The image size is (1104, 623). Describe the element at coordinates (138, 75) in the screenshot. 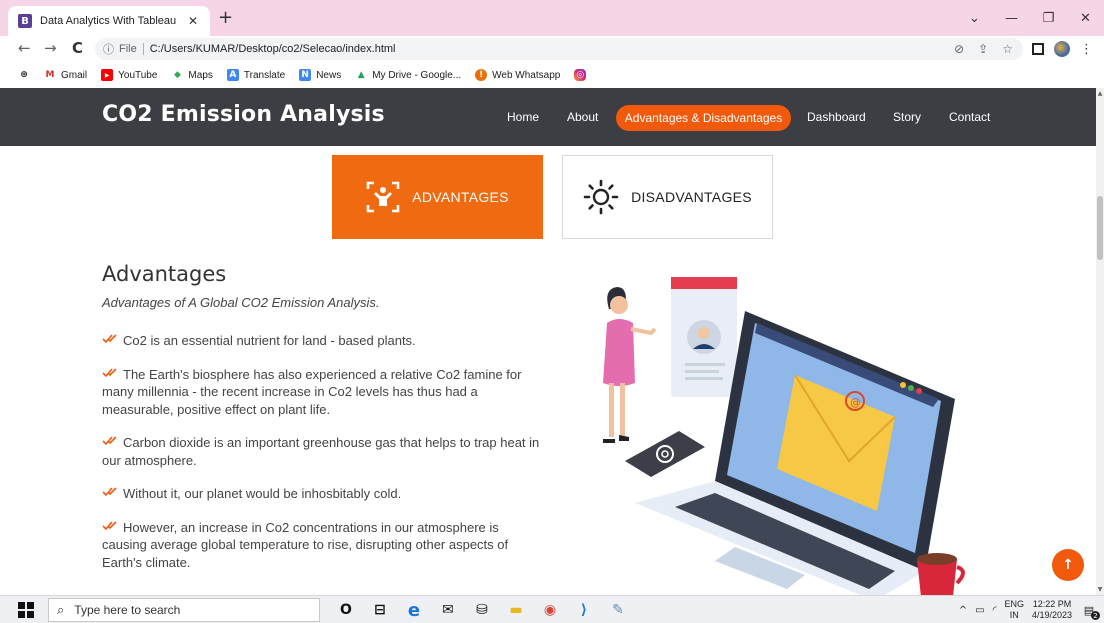

I see `bookmark-label: YouTube` at that location.